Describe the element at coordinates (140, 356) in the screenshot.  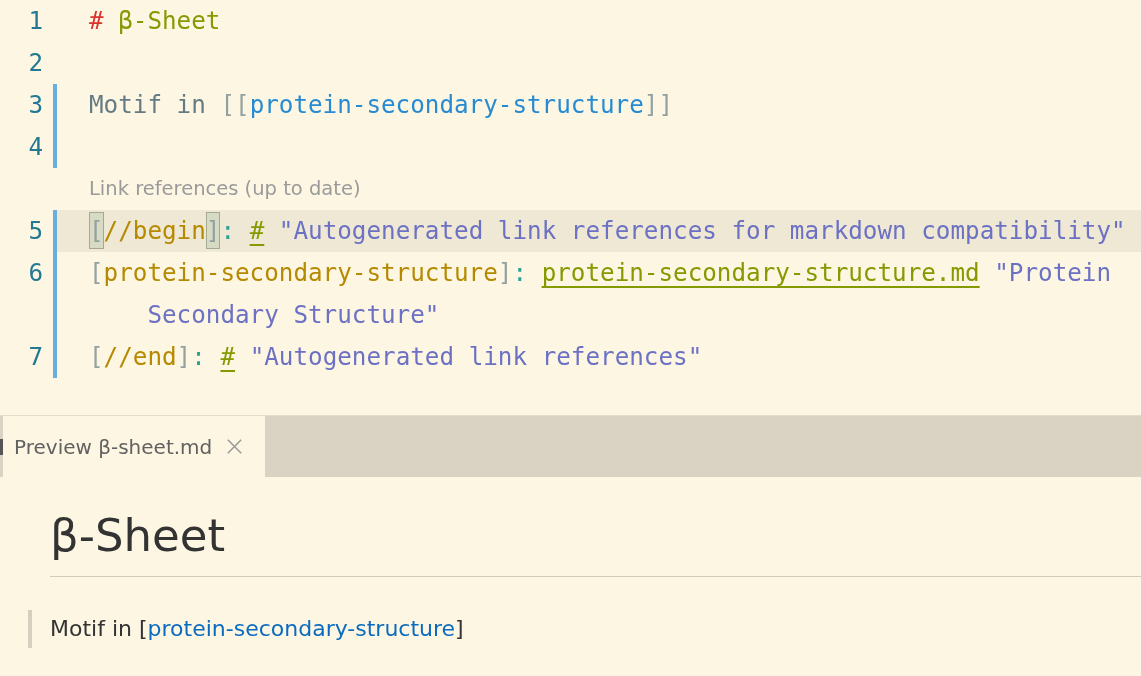
I see `reference-label: //end` at that location.